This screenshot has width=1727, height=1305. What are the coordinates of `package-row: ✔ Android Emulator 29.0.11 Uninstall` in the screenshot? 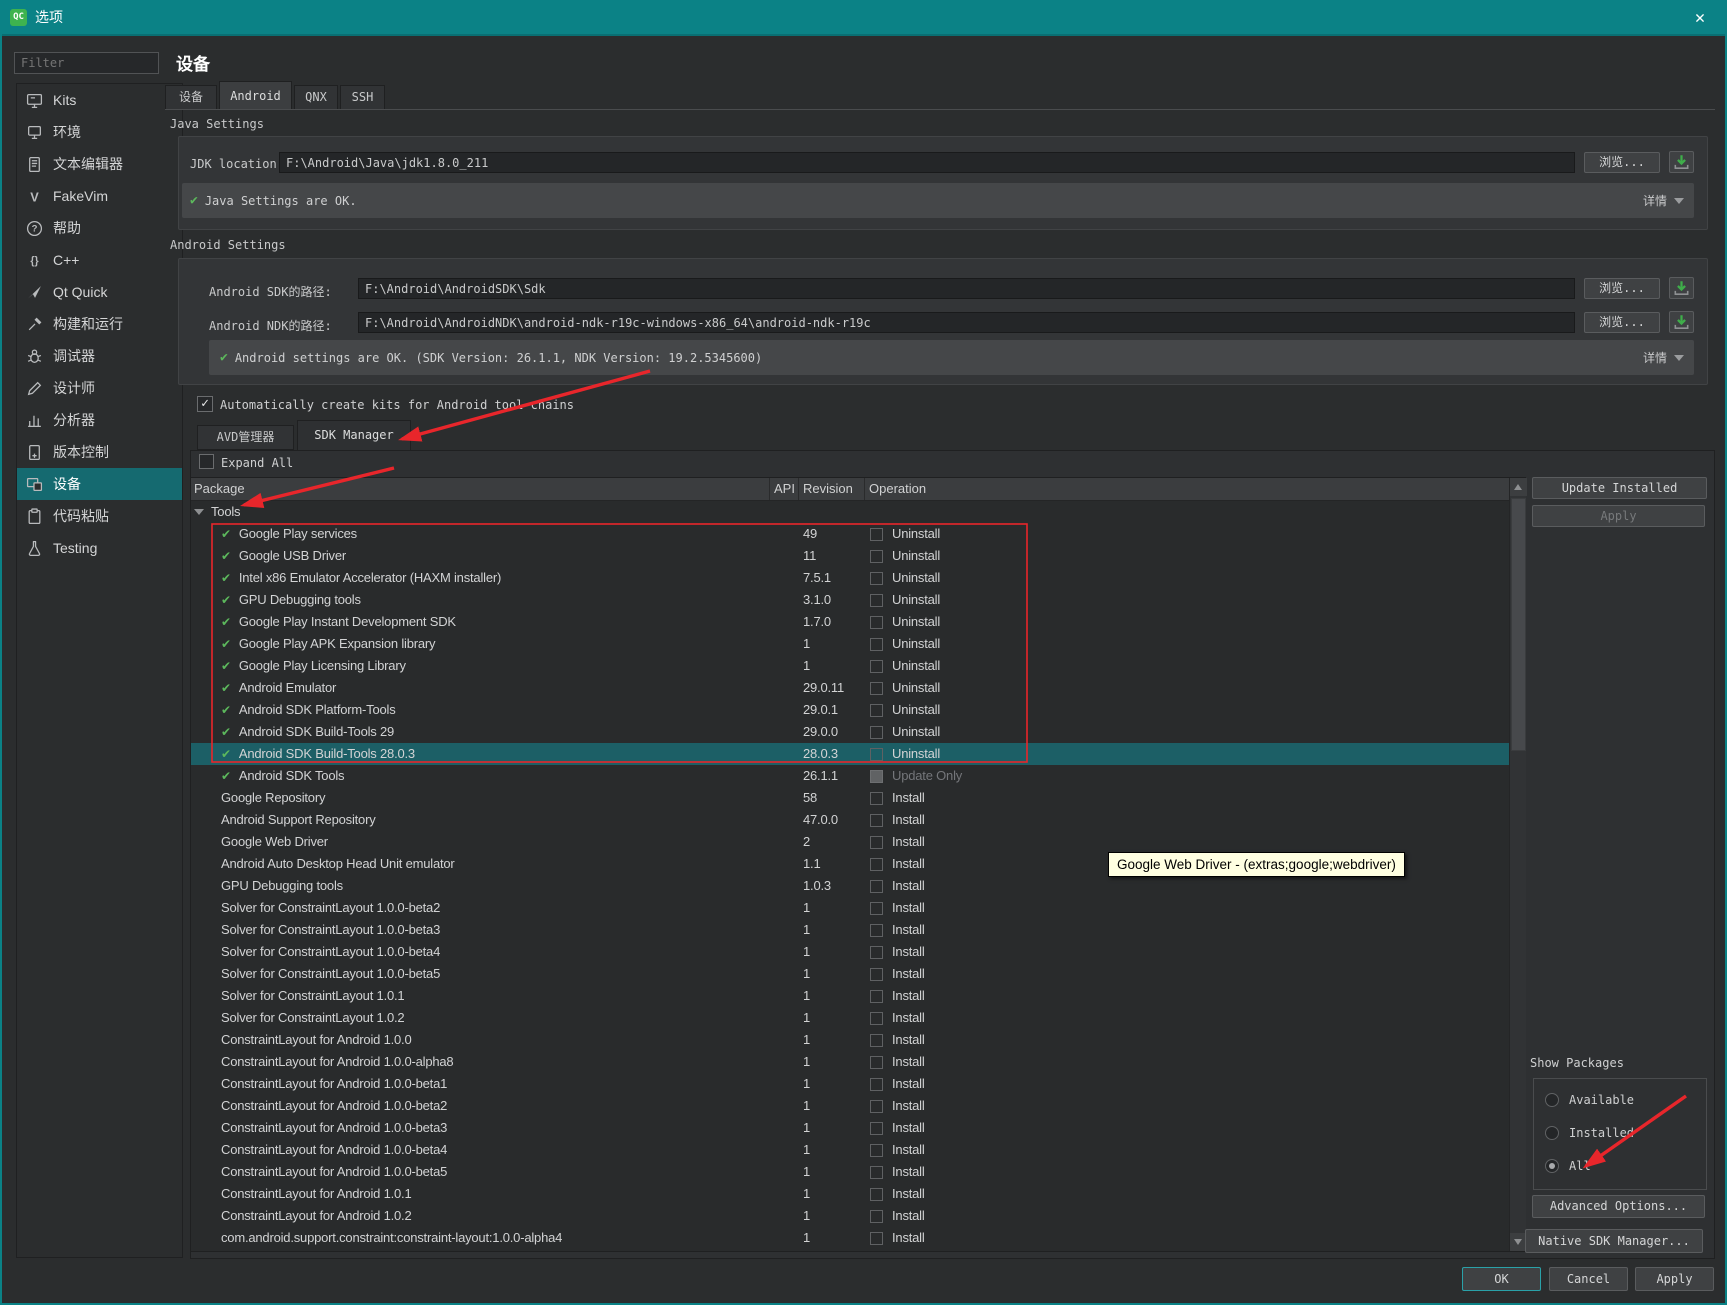 It's located at (850, 688).